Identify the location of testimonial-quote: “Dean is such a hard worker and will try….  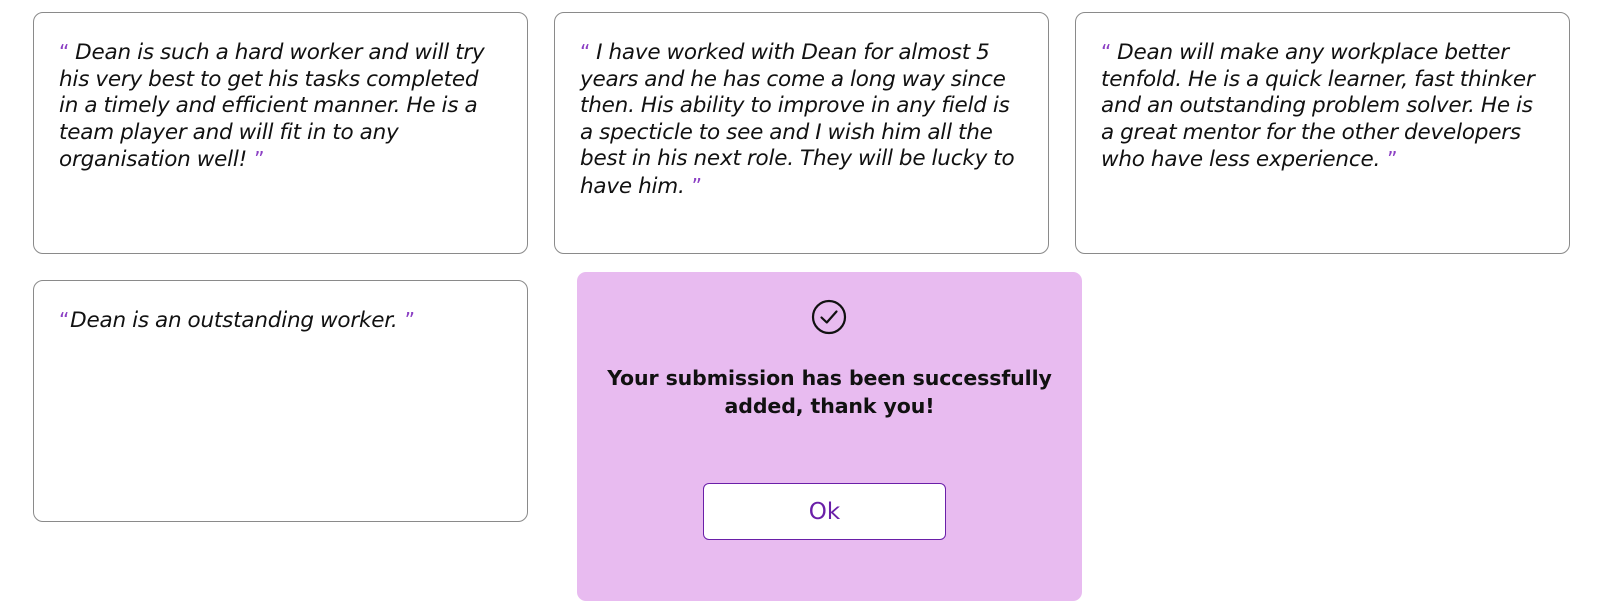
(281, 106).